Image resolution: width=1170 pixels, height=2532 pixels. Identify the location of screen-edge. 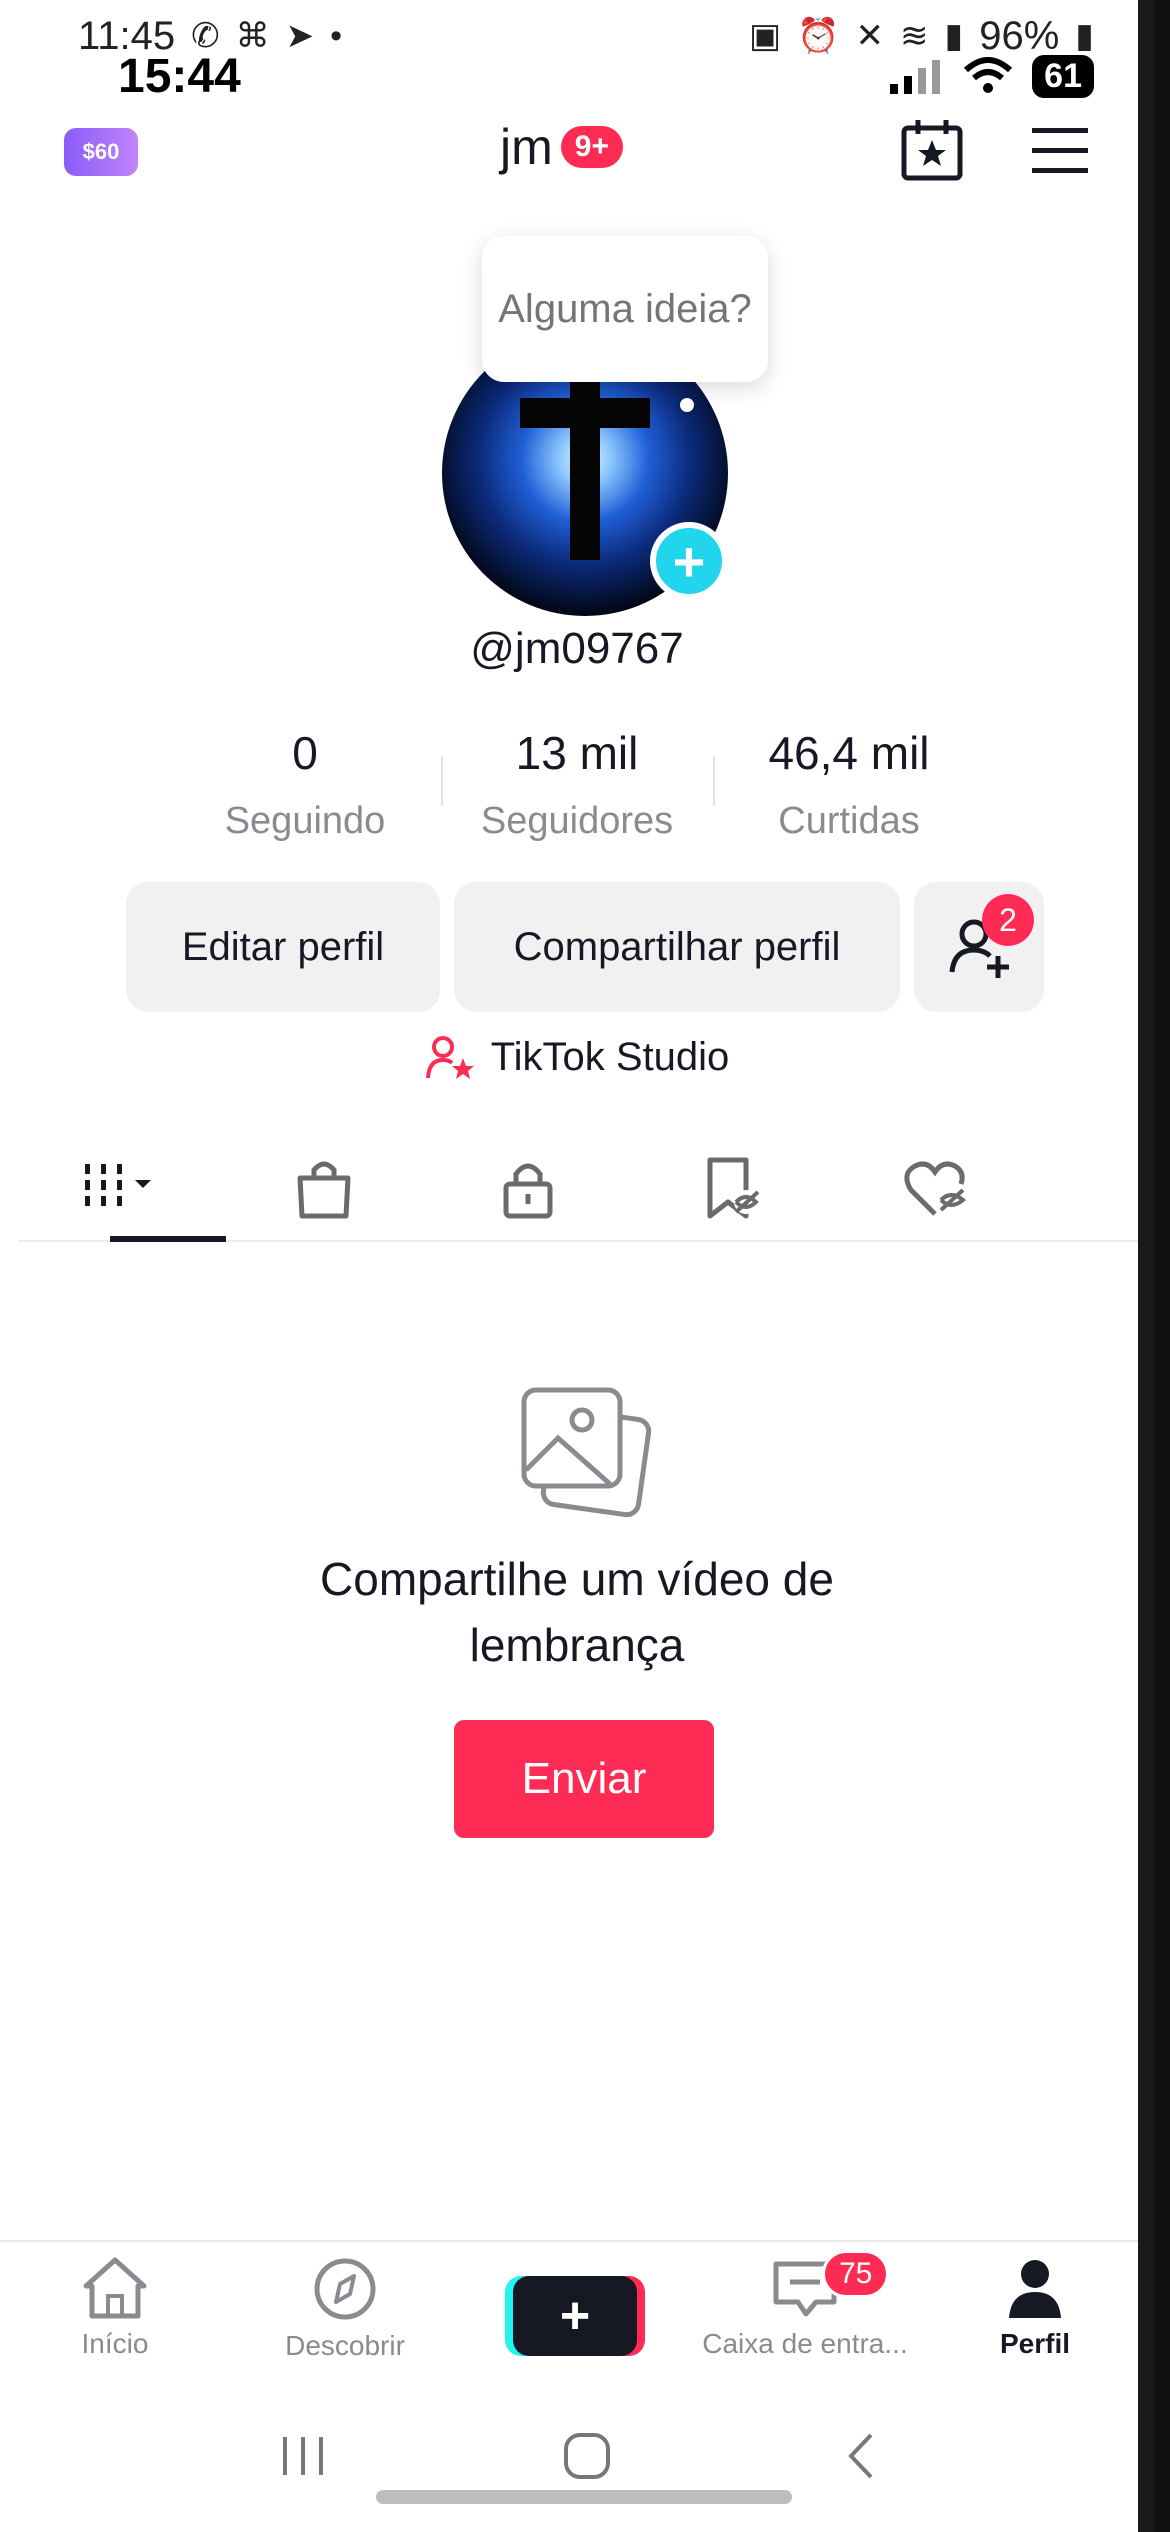
(1146, 1266).